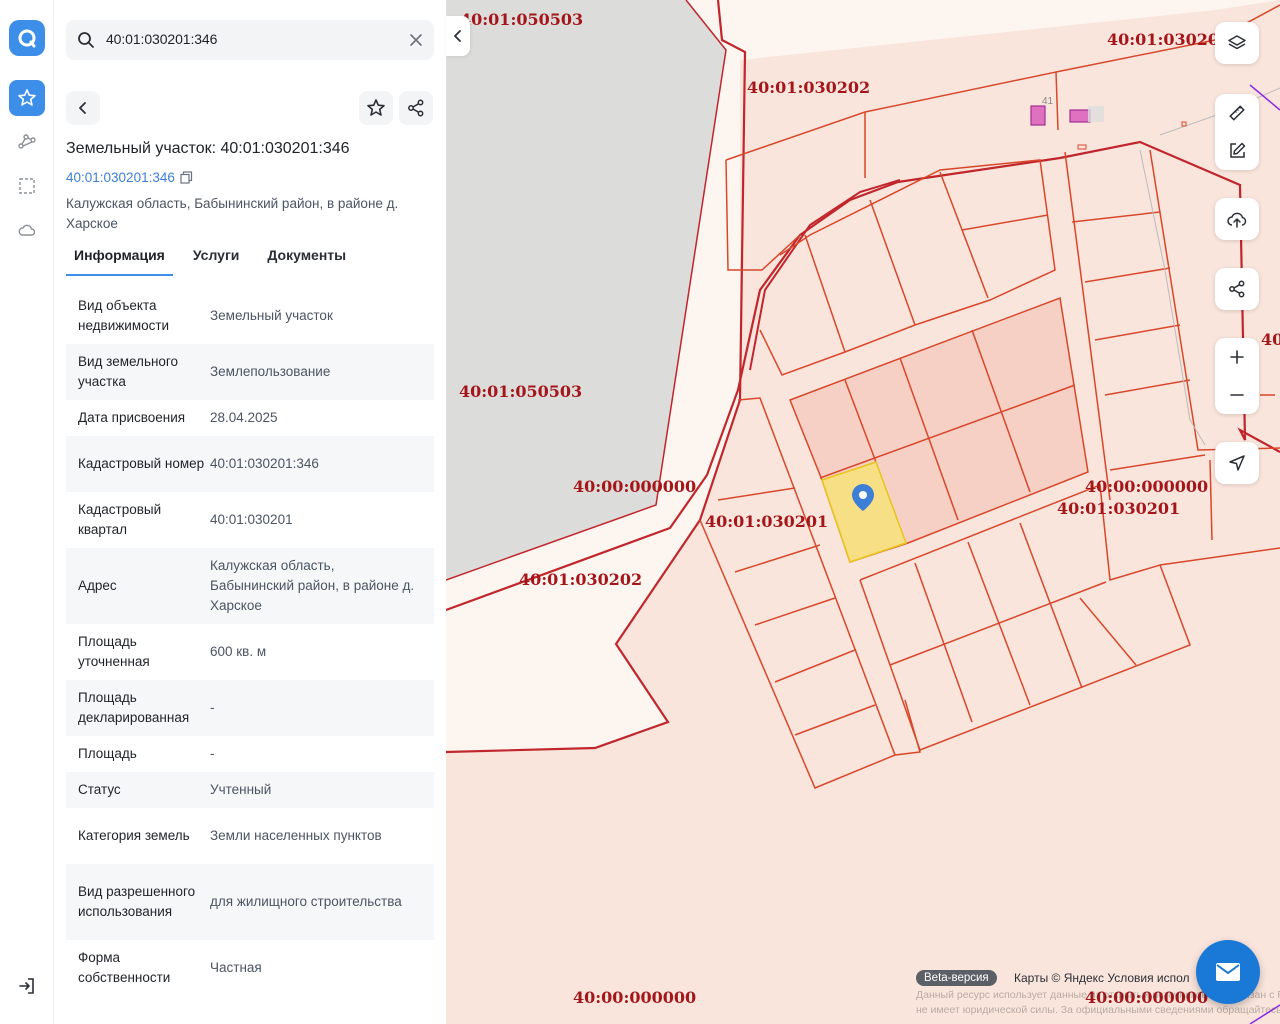 Image resolution: width=1280 pixels, height=1024 pixels. What do you see at coordinates (124, 315) in the screenshot?
I see `row-key: Вид объекта недвижимости` at bounding box center [124, 315].